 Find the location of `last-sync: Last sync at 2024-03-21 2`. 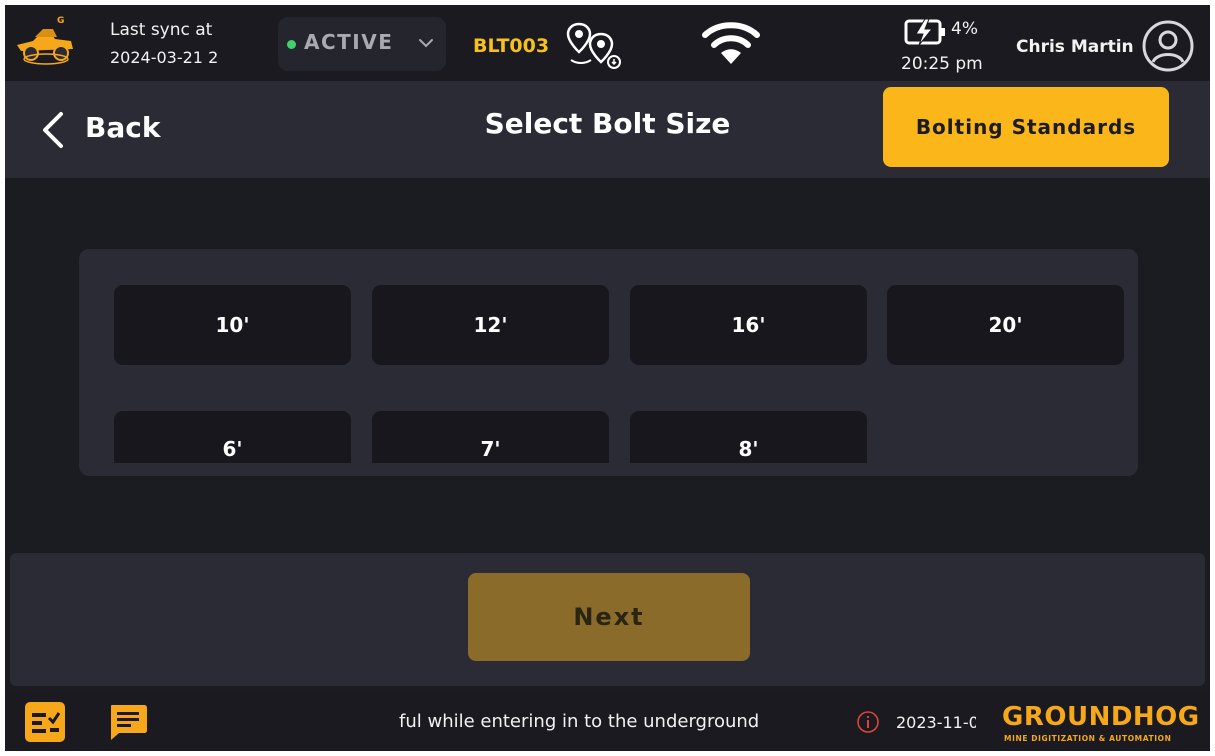

last-sync: Last sync at 2024-03-21 2 is located at coordinates (164, 44).